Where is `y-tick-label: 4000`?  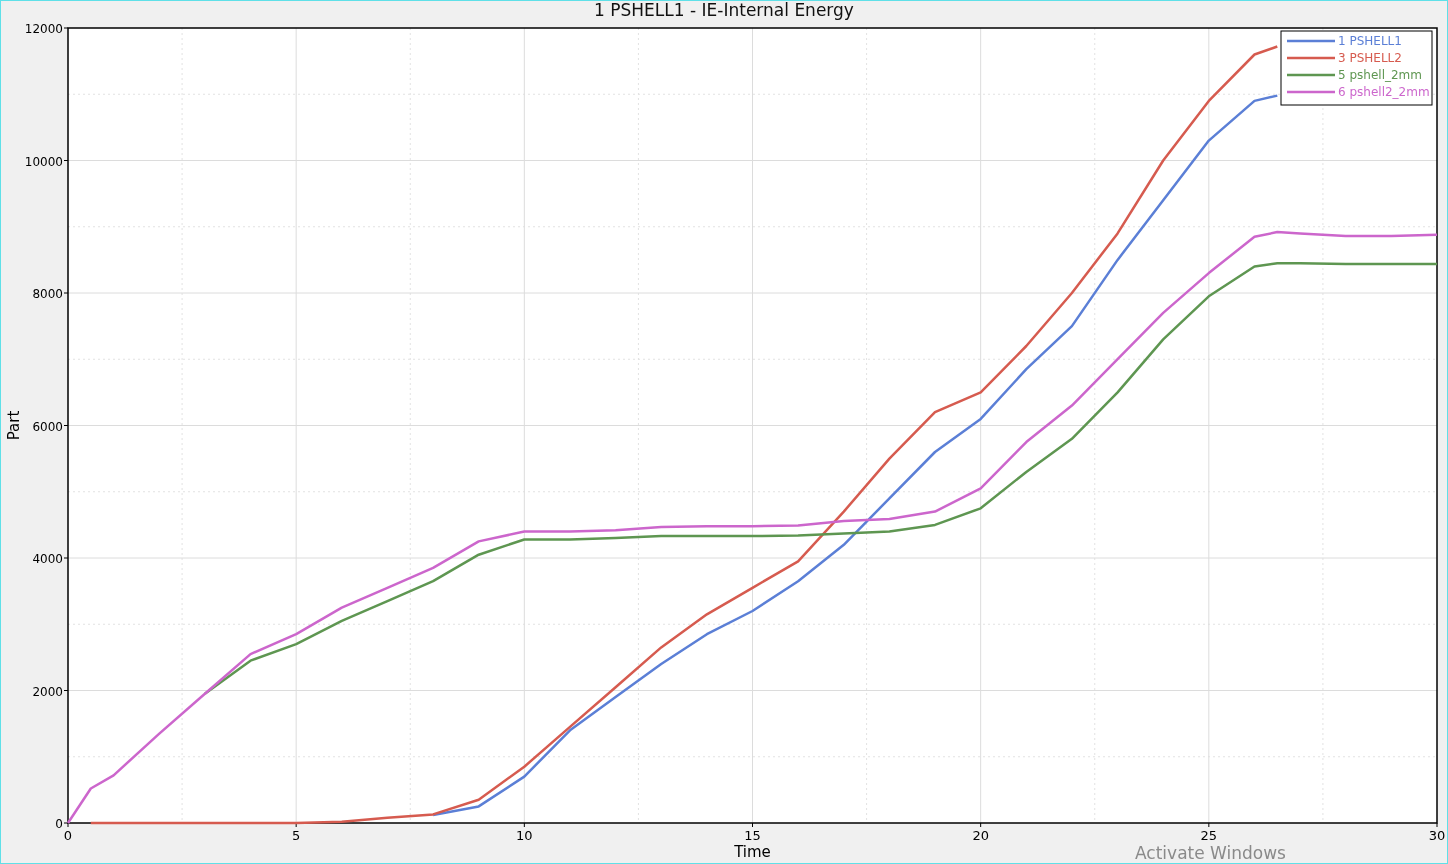
y-tick-label: 4000 is located at coordinates (47, 559).